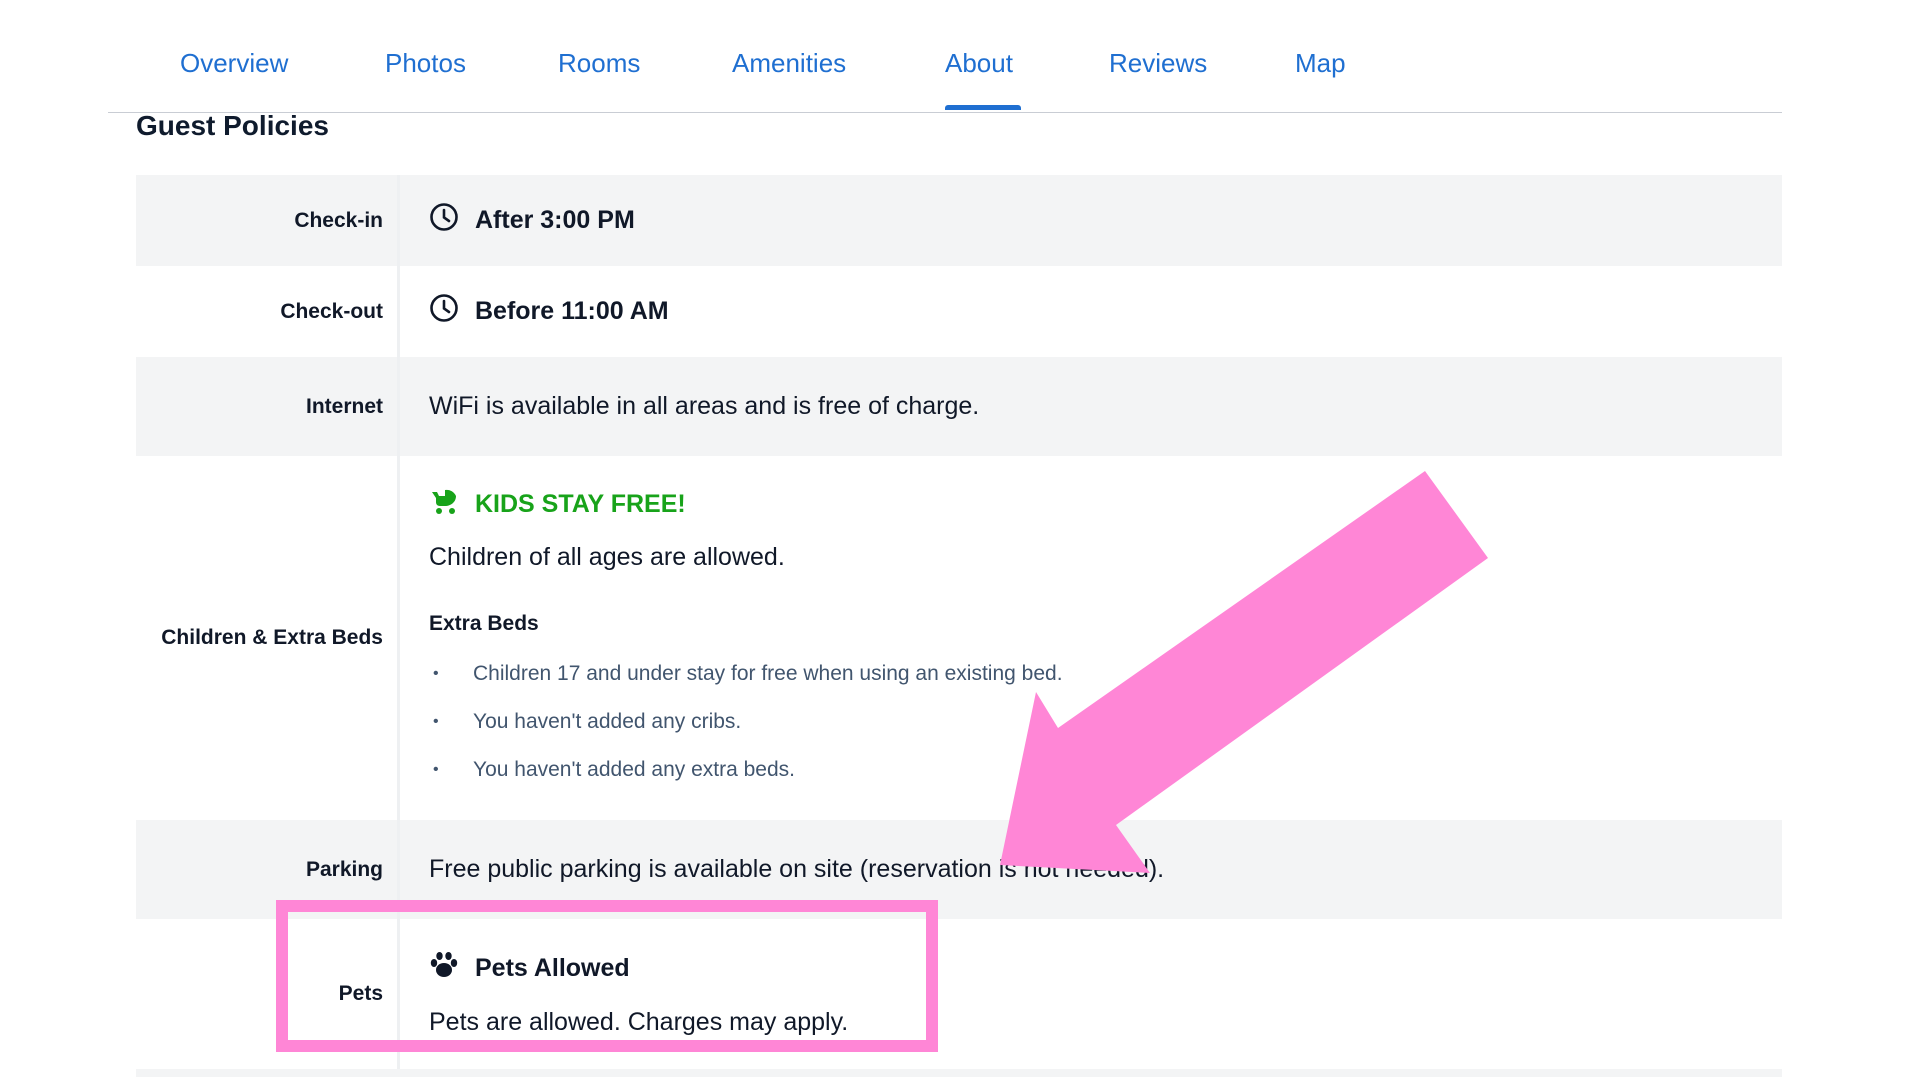  I want to click on tab-photos: Photos, so click(425, 63).